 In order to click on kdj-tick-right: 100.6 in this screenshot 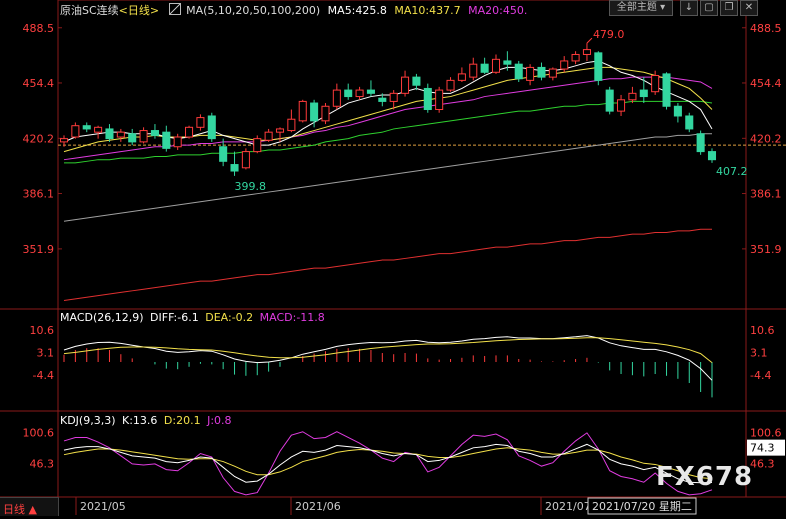, I will do `click(766, 433)`.